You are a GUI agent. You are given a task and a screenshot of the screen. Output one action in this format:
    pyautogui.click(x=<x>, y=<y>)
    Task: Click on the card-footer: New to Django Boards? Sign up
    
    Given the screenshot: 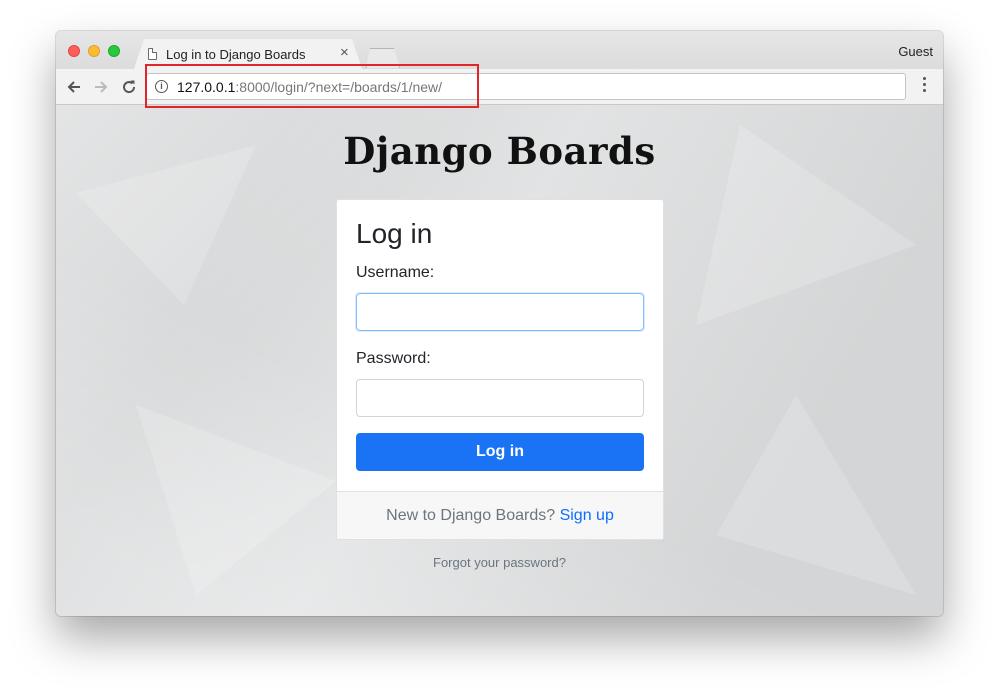 What is the action you would take?
    pyautogui.click(x=500, y=515)
    